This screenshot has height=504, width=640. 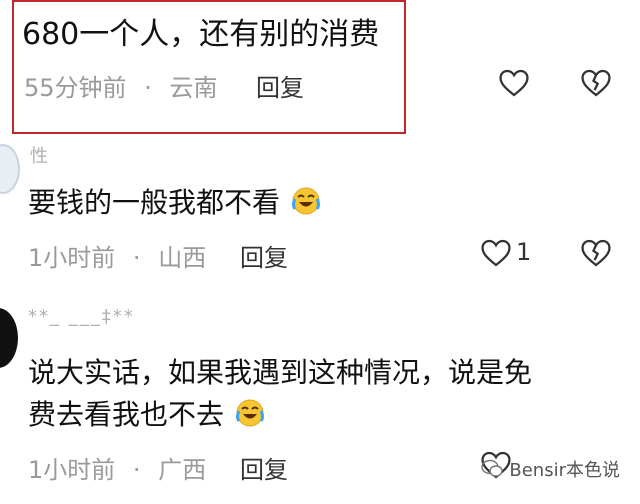 I want to click on comment-text-line-1: 说大实话，如果我遇到这种情况，说是免, so click(x=280, y=372).